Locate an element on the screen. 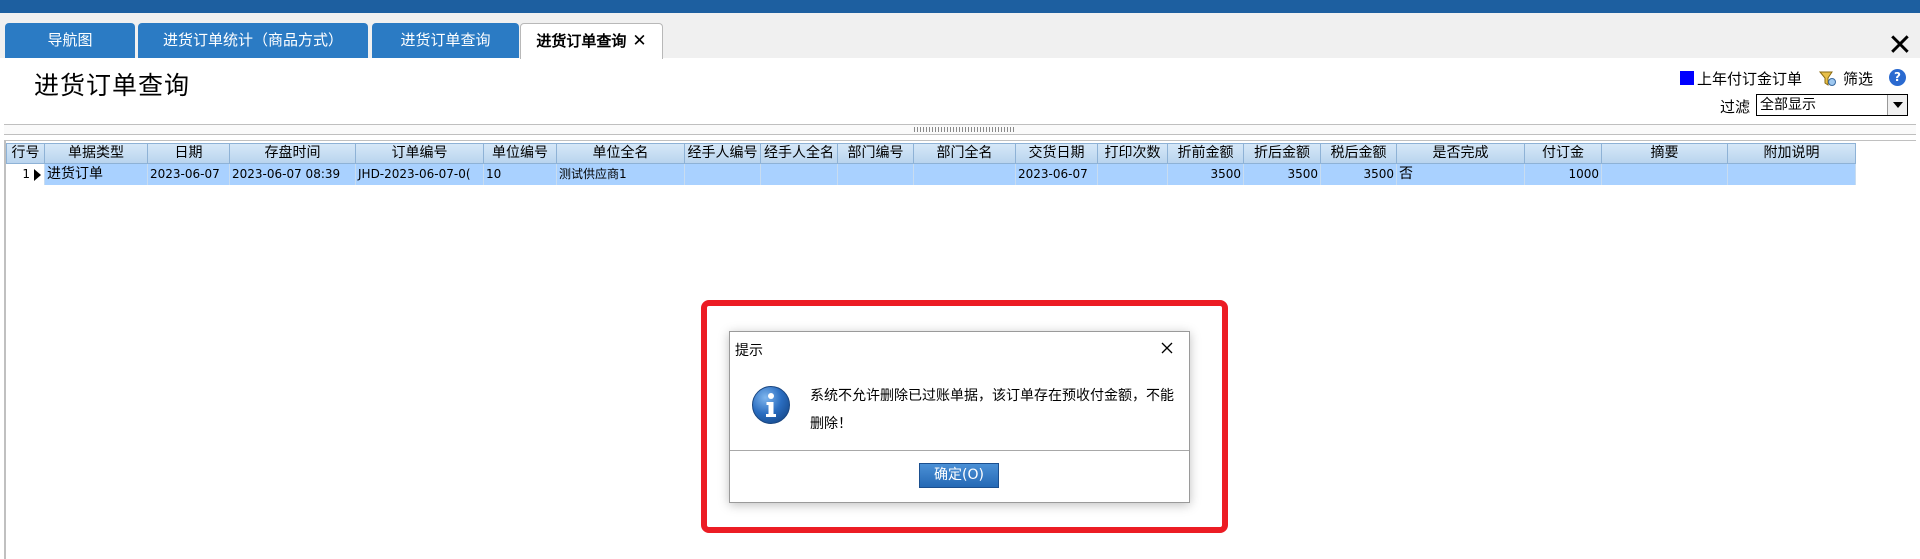 Image resolution: width=1920 pixels, height=559 pixels. tab-label: 进货订单统计（商品方式） is located at coordinates (252, 40).